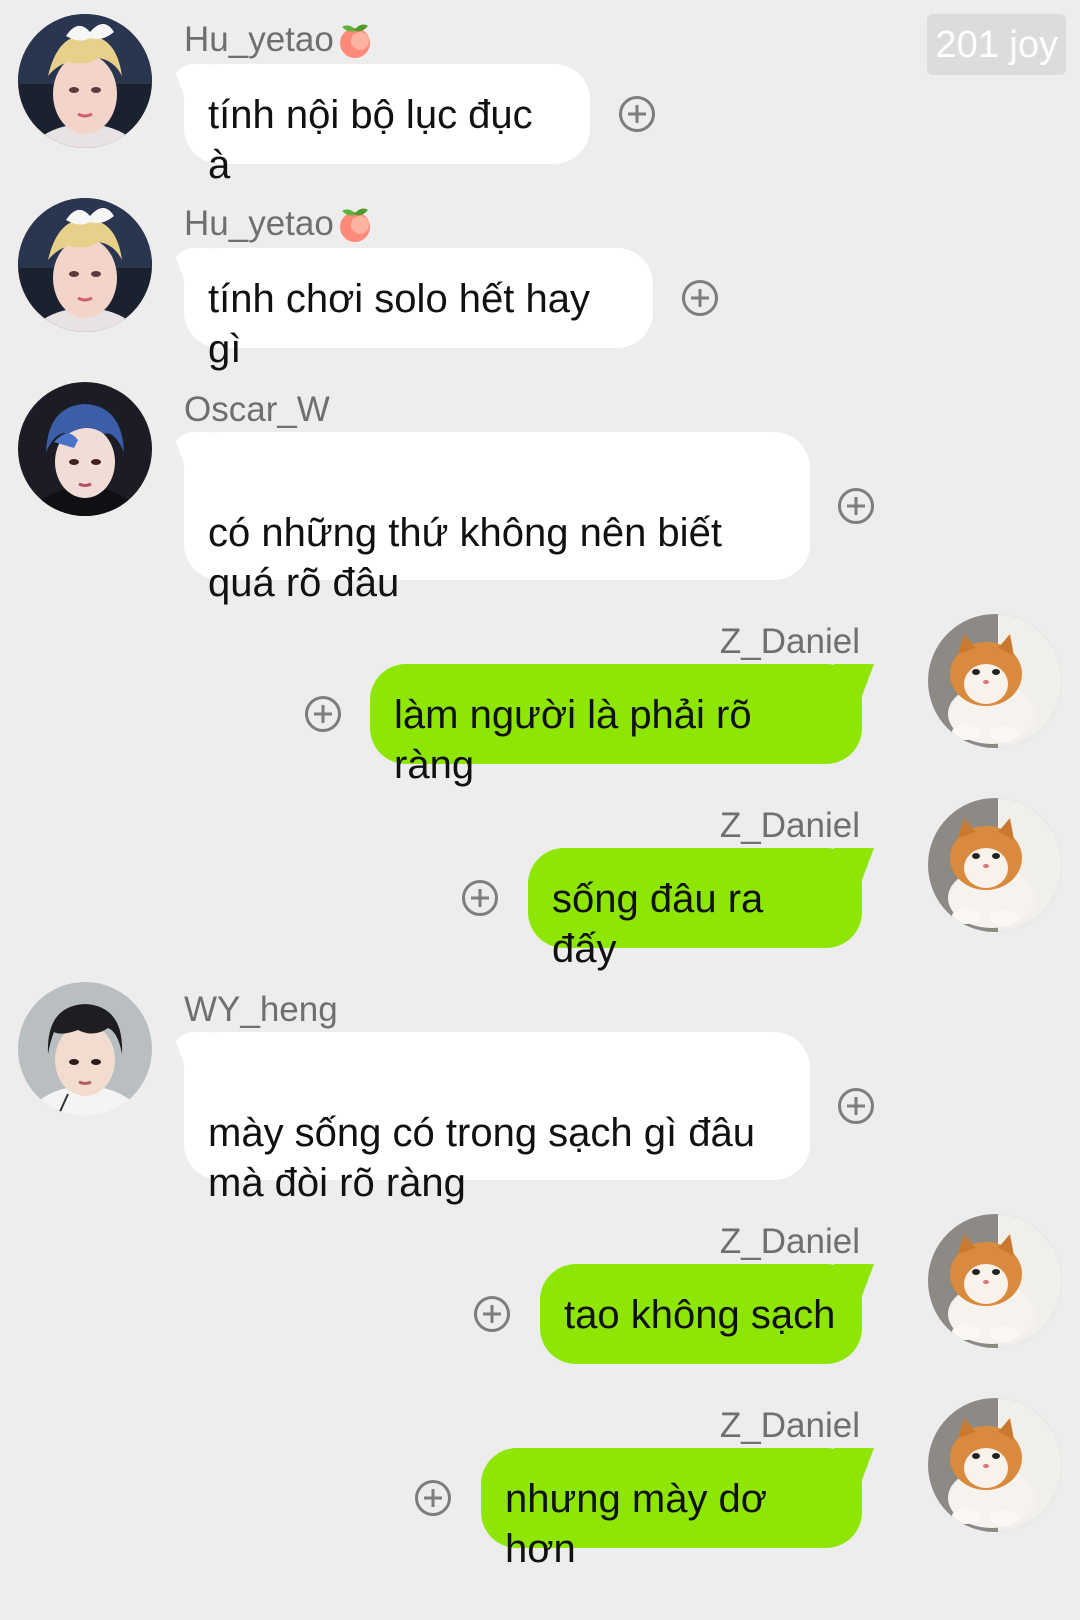 This screenshot has height=1620, width=1080. I want to click on message-bubble: tính chơi solo hết hay gì, so click(418, 309).